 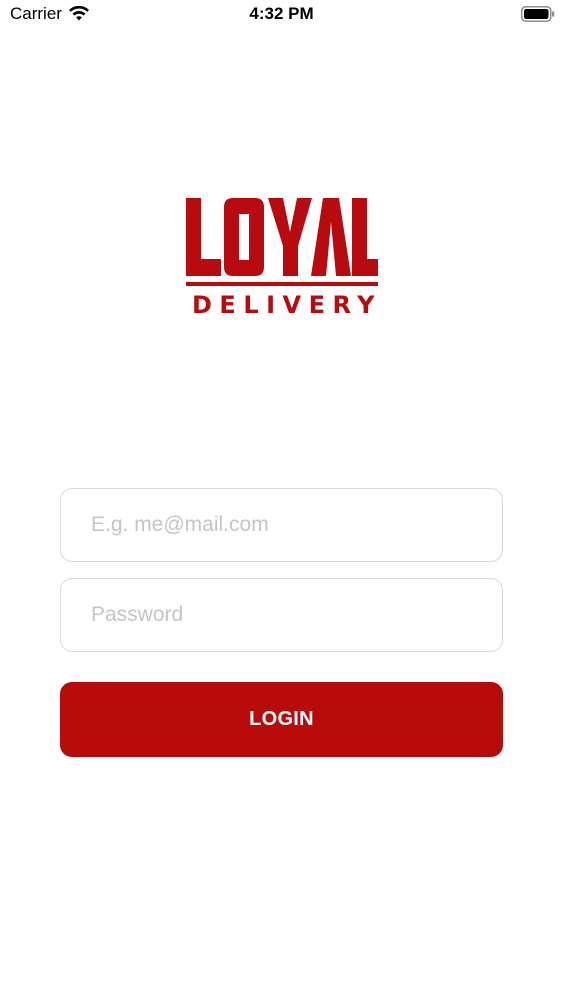 I want to click on email-input, so click(x=281, y=525).